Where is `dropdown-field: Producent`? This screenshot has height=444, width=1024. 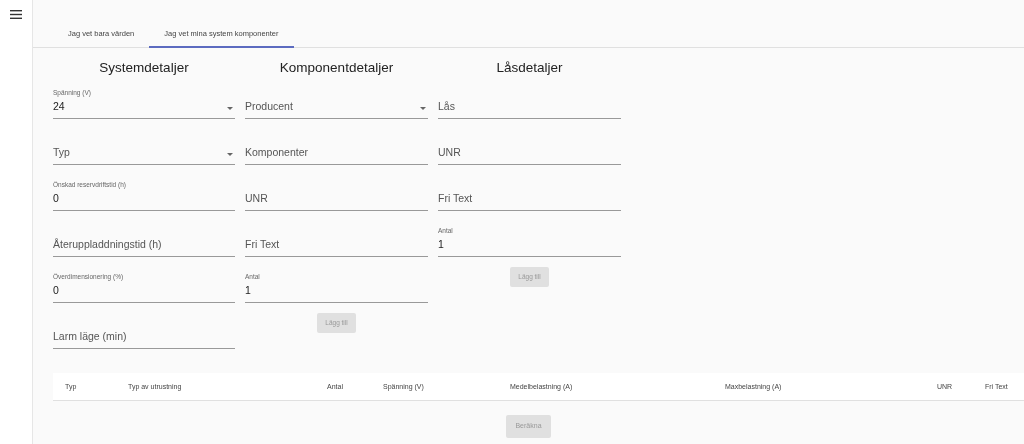
dropdown-field: Producent is located at coordinates (336, 108).